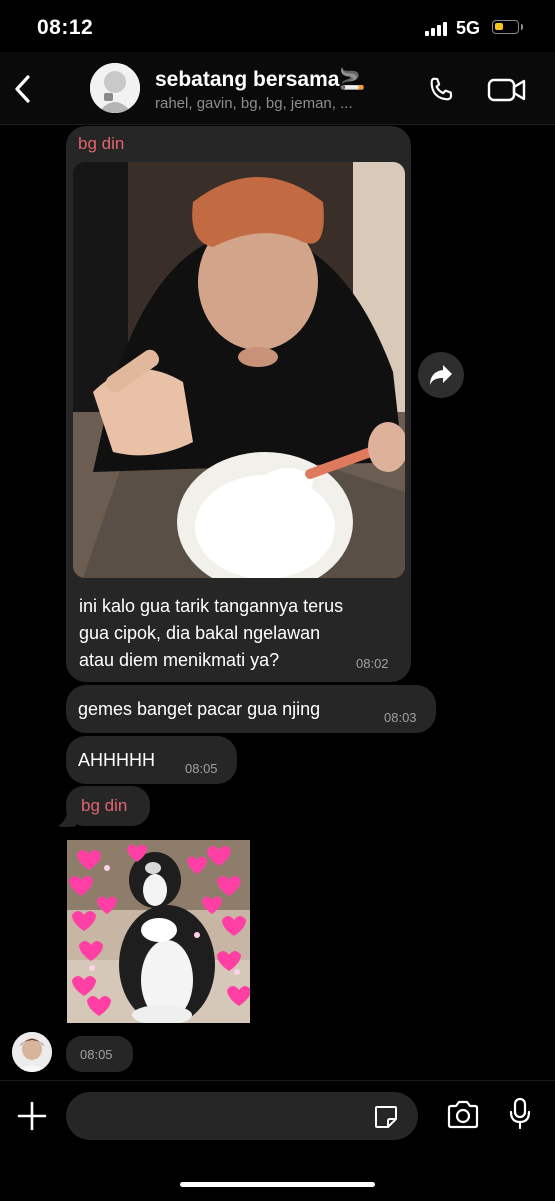 The height and width of the screenshot is (1201, 555). What do you see at coordinates (520, 1114) in the screenshot?
I see `microphone-icon` at bounding box center [520, 1114].